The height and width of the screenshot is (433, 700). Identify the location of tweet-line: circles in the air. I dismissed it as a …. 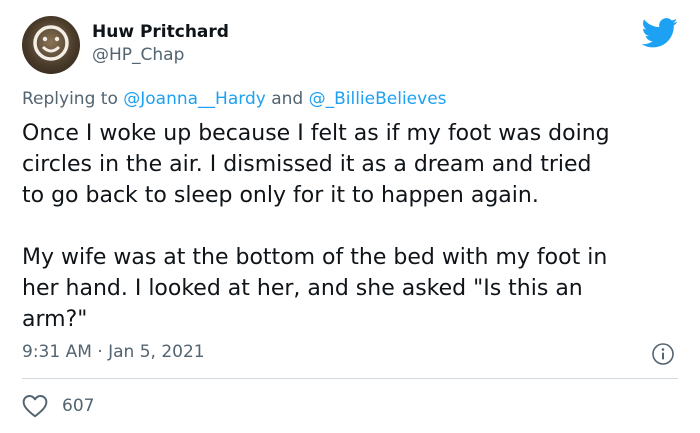
(307, 164).